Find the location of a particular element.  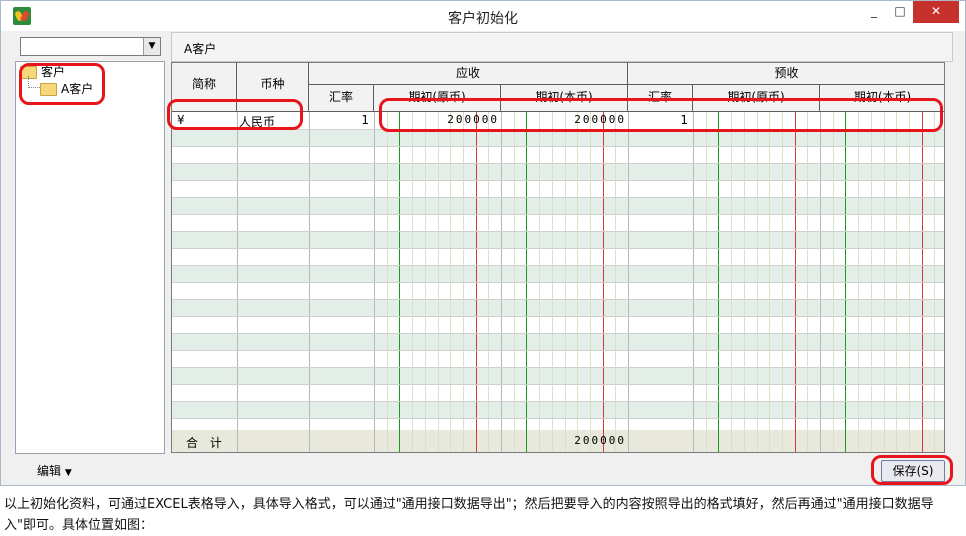

save-button: 保存(S) is located at coordinates (913, 471).